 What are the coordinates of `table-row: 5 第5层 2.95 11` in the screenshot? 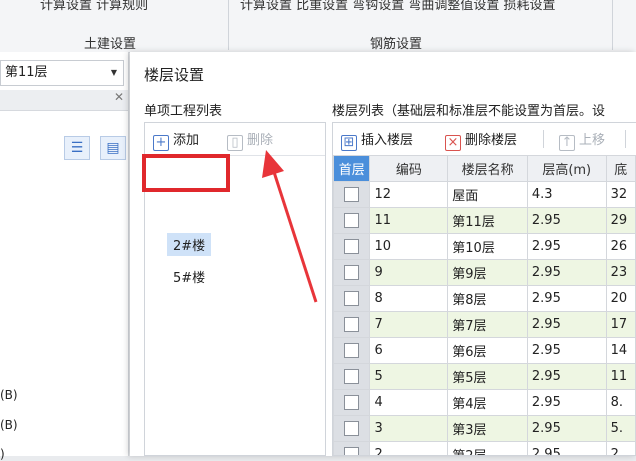 It's located at (484, 376).